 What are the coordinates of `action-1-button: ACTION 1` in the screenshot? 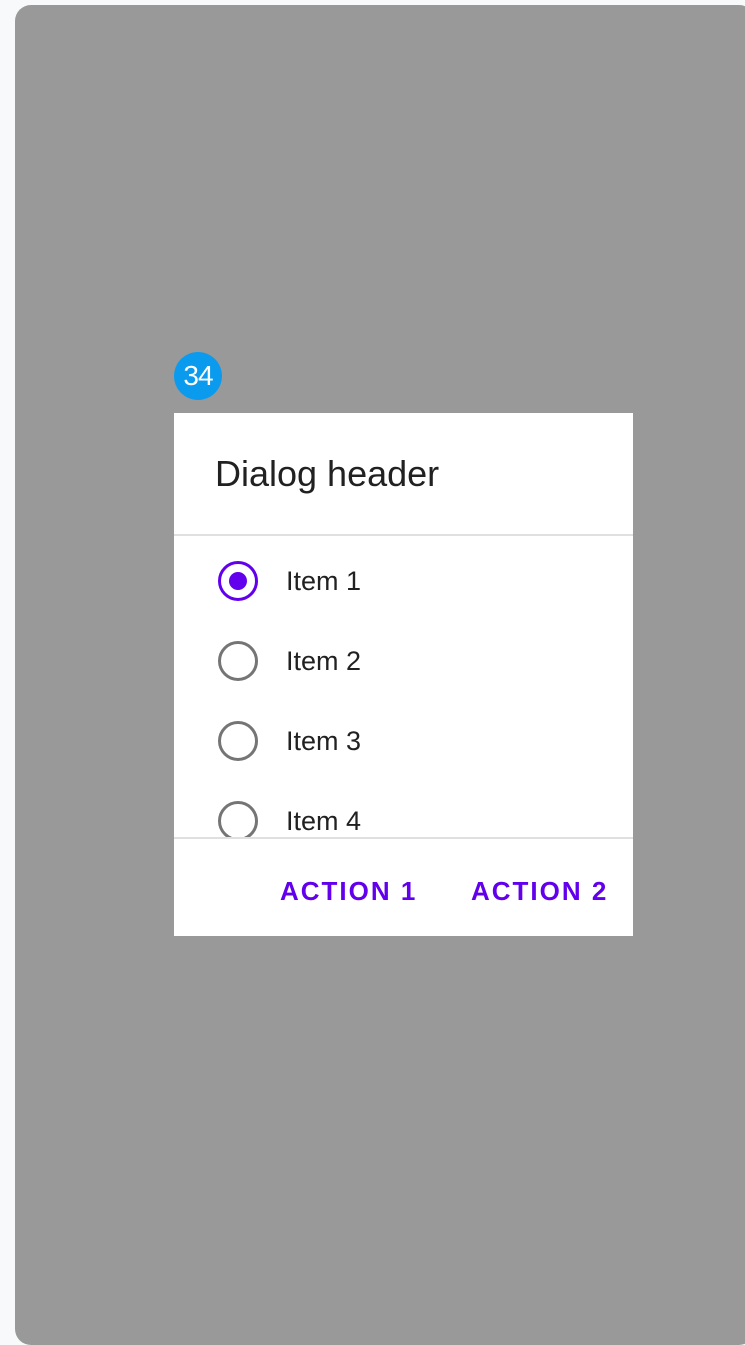 It's located at (348, 891).